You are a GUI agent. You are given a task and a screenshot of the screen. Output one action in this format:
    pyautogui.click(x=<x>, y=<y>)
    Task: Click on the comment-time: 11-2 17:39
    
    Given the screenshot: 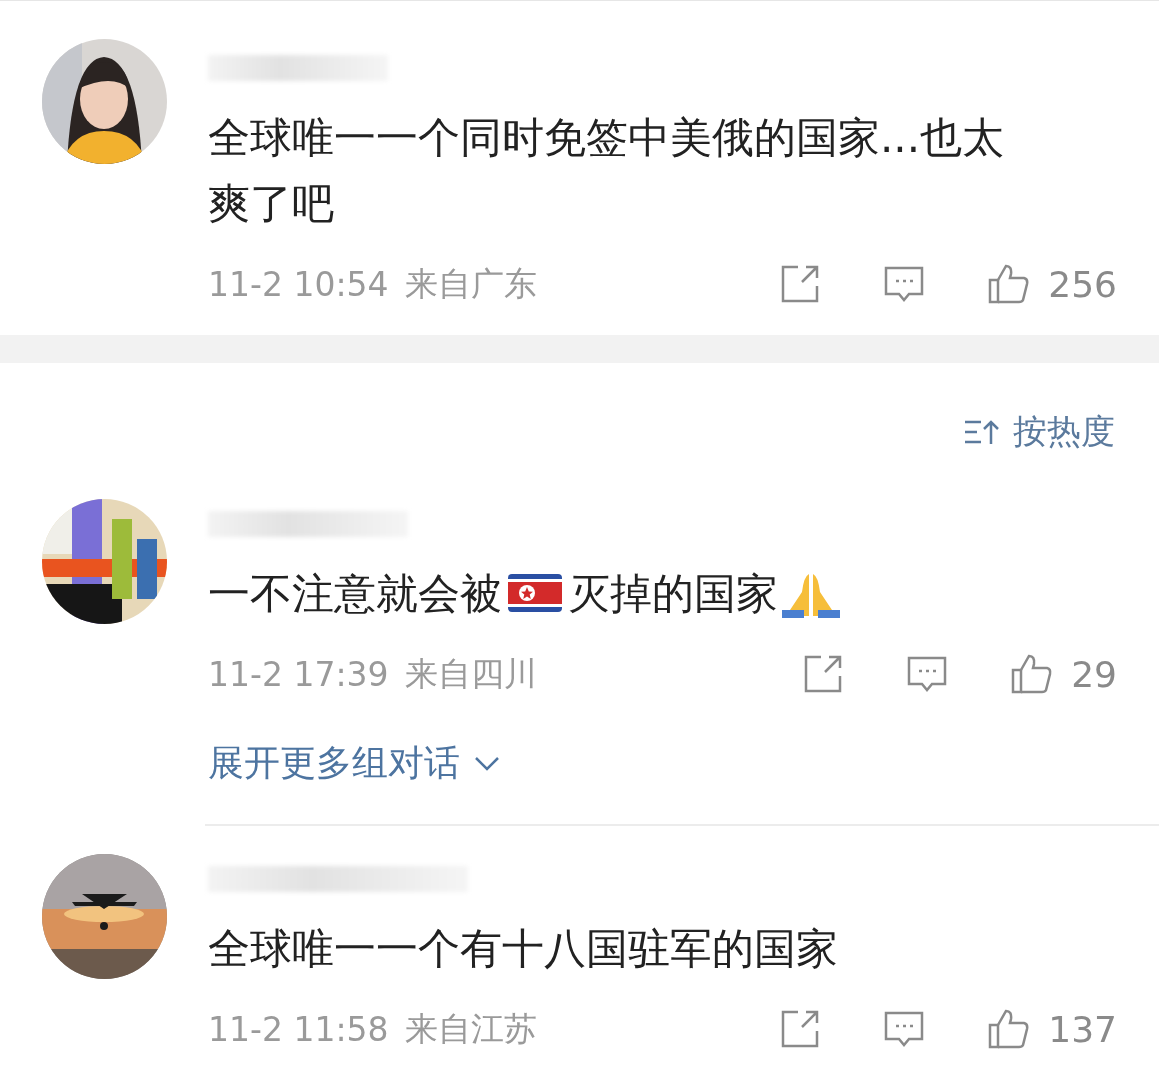 What is the action you would take?
    pyautogui.click(x=298, y=674)
    